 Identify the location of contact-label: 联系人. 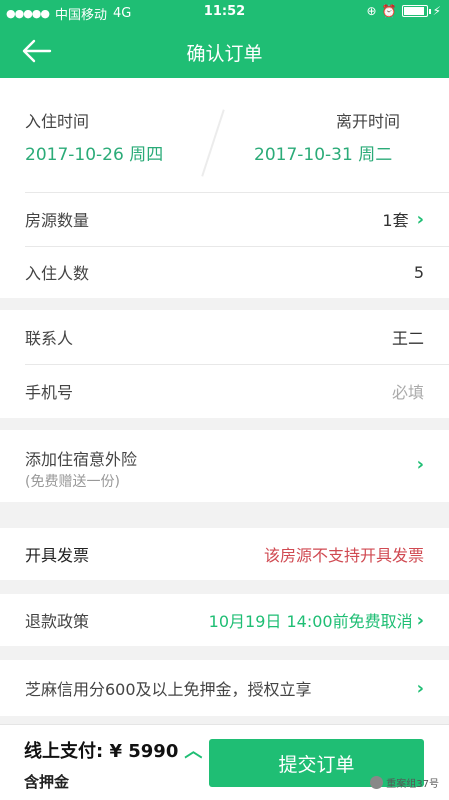
(49, 338).